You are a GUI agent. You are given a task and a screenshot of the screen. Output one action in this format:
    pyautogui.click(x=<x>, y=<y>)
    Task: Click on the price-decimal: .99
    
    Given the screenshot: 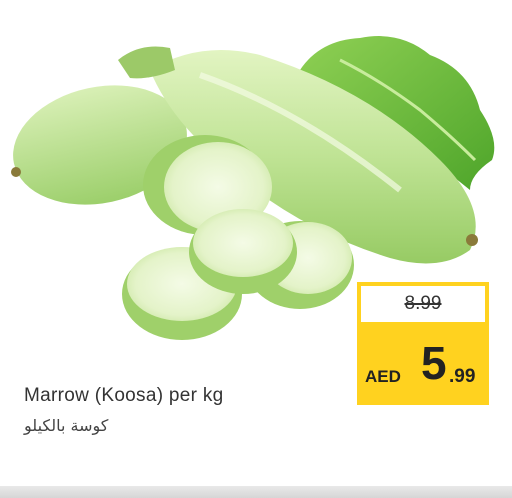 What is the action you would take?
    pyautogui.click(x=462, y=376)
    